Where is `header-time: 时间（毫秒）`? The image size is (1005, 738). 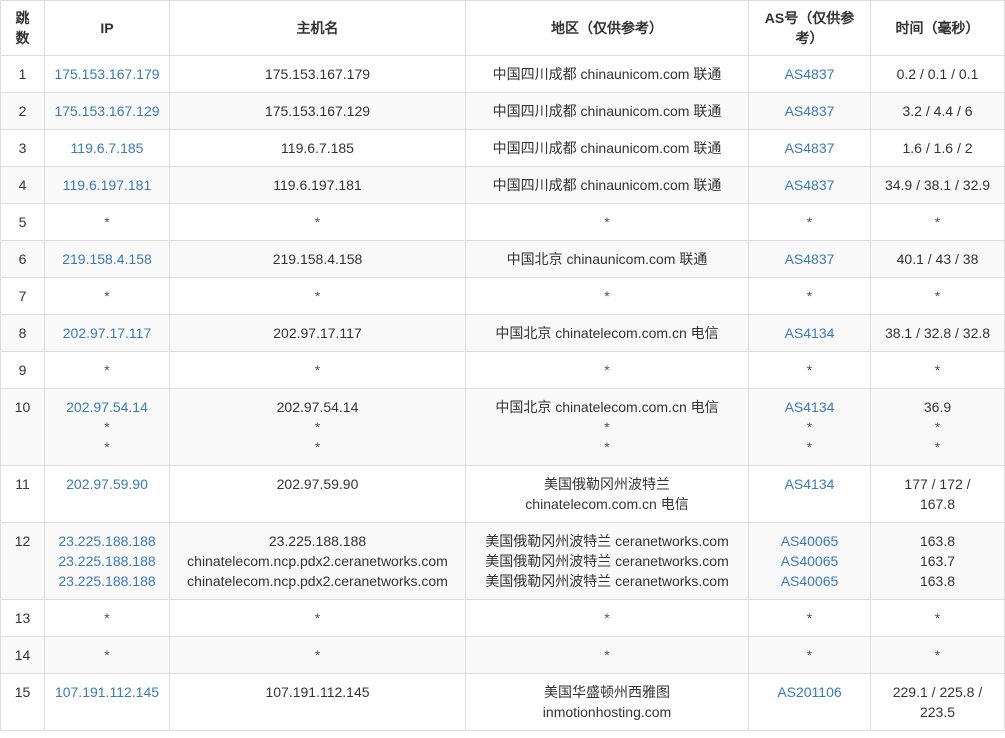 header-time: 时间（毫秒） is located at coordinates (937, 28).